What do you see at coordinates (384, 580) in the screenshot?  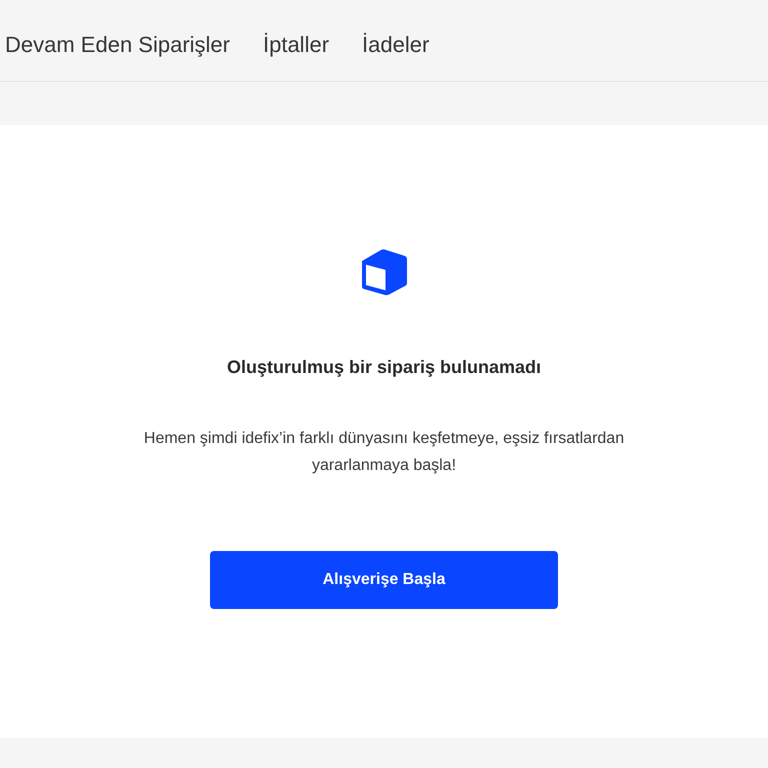 I see `start-shopping-button: Alışverişe Başla` at bounding box center [384, 580].